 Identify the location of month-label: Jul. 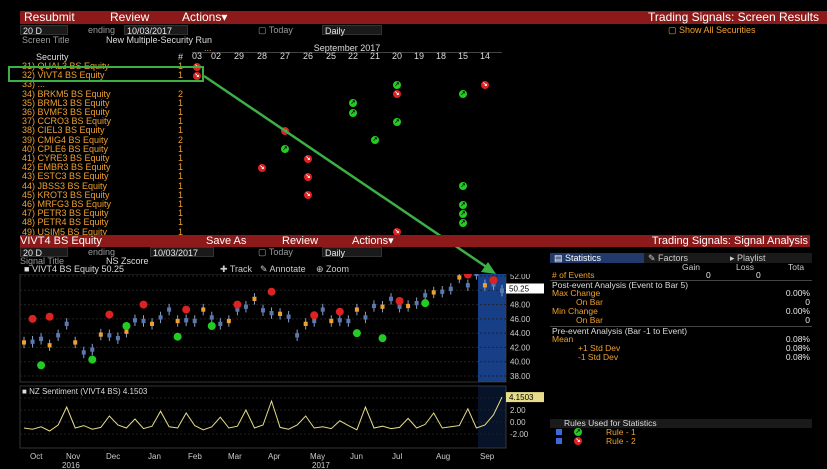
(397, 456).